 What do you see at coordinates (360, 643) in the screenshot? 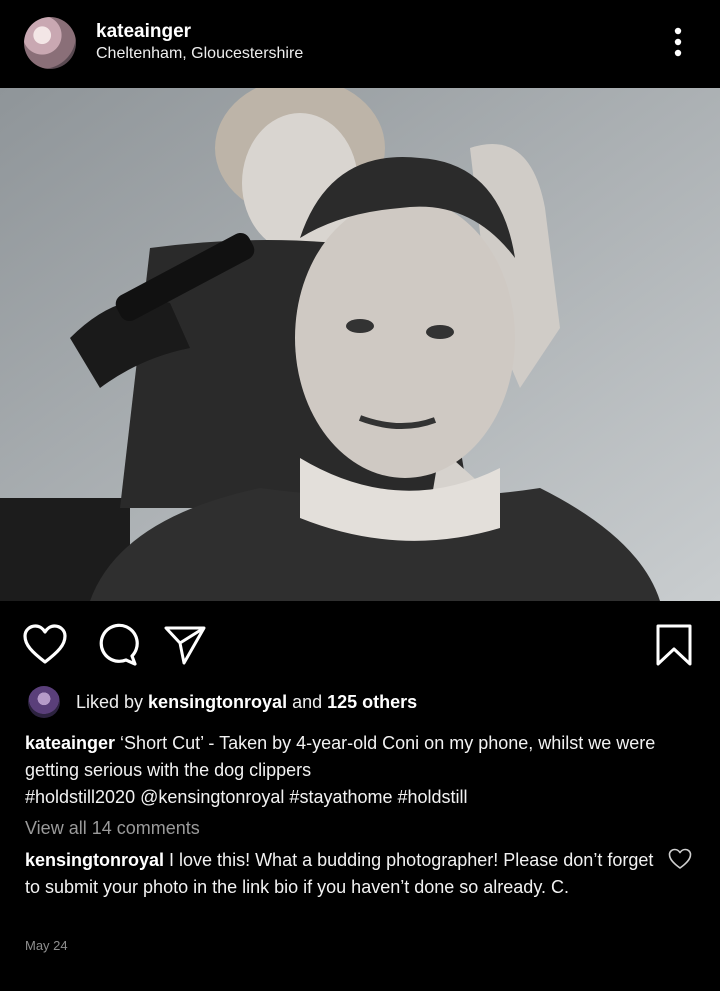
I see `action-bar` at bounding box center [360, 643].